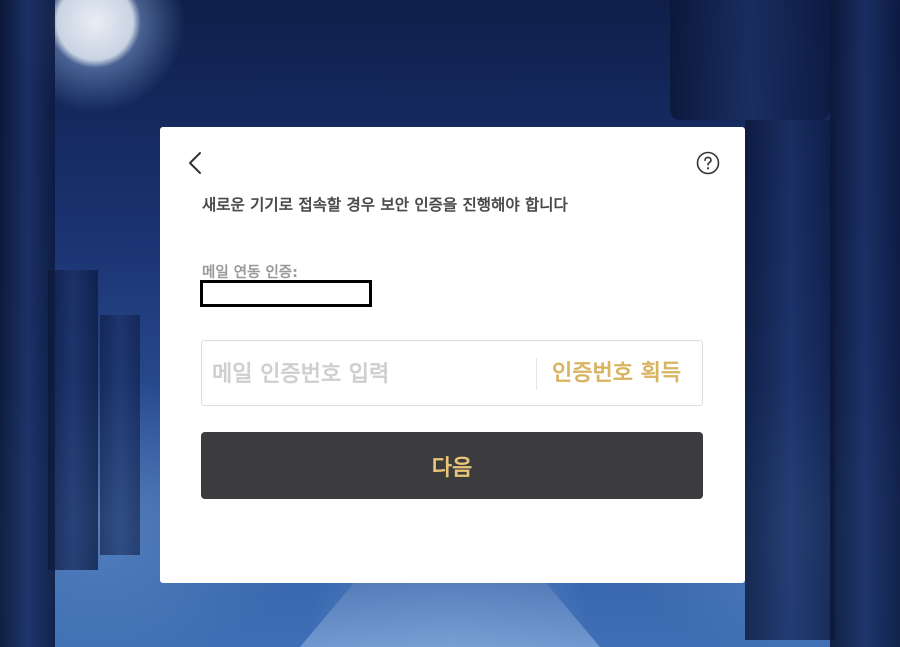 This screenshot has height=647, width=900. I want to click on field-divider, so click(536, 374).